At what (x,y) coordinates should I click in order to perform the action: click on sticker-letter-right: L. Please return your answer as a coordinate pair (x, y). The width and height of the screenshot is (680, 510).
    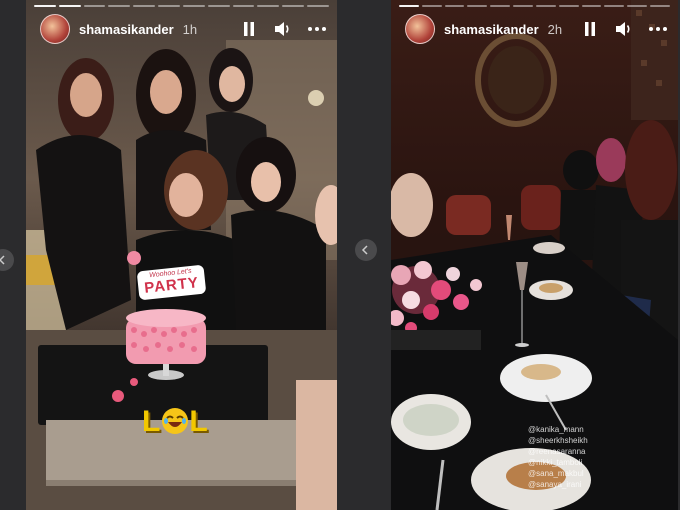
    Looking at the image, I should click on (199, 421).